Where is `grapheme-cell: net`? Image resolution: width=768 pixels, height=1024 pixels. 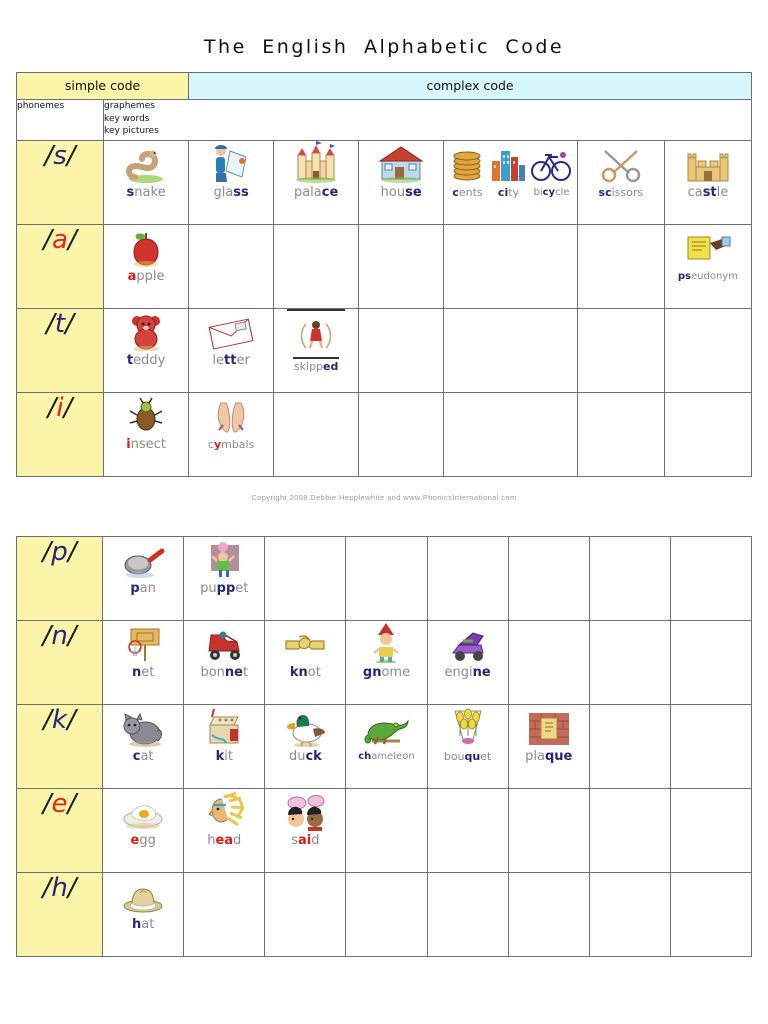 grapheme-cell: net is located at coordinates (143, 662).